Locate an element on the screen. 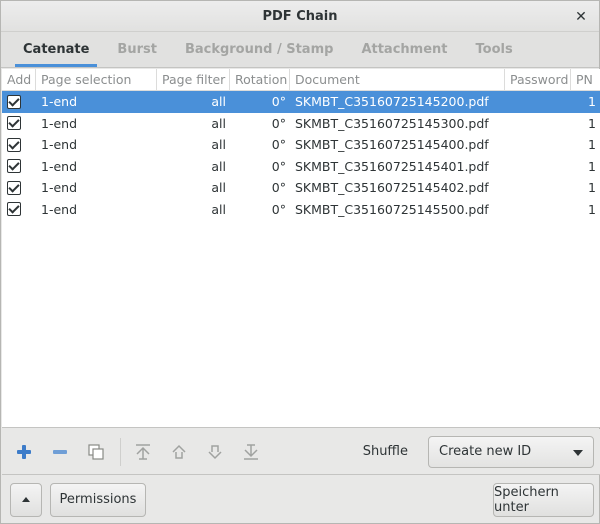 This screenshot has width=600, height=524. add-icon is located at coordinates (24, 452).